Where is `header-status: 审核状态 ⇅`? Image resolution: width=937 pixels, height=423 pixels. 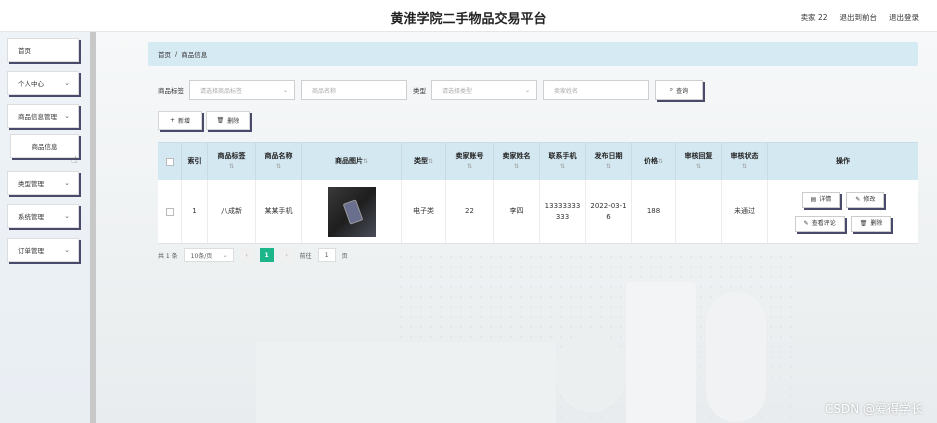 header-status: 审核状态 ⇅ is located at coordinates (745, 161).